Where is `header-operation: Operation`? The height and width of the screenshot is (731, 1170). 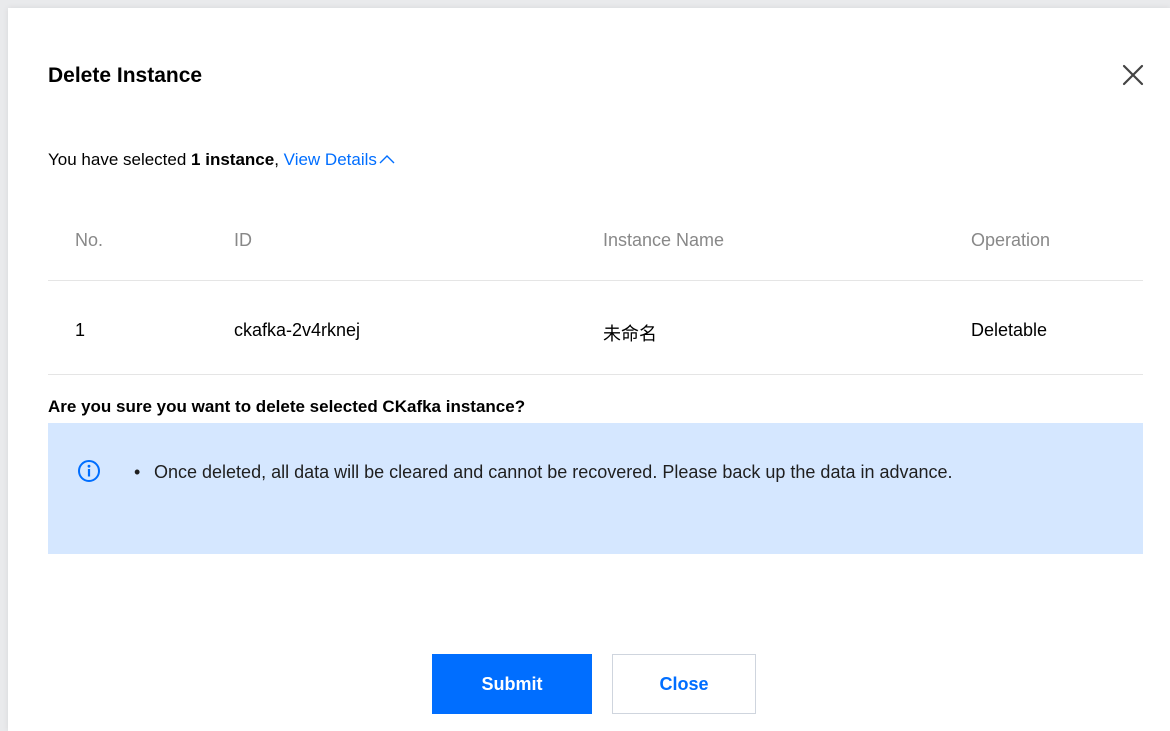 header-operation: Operation is located at coordinates (1011, 240).